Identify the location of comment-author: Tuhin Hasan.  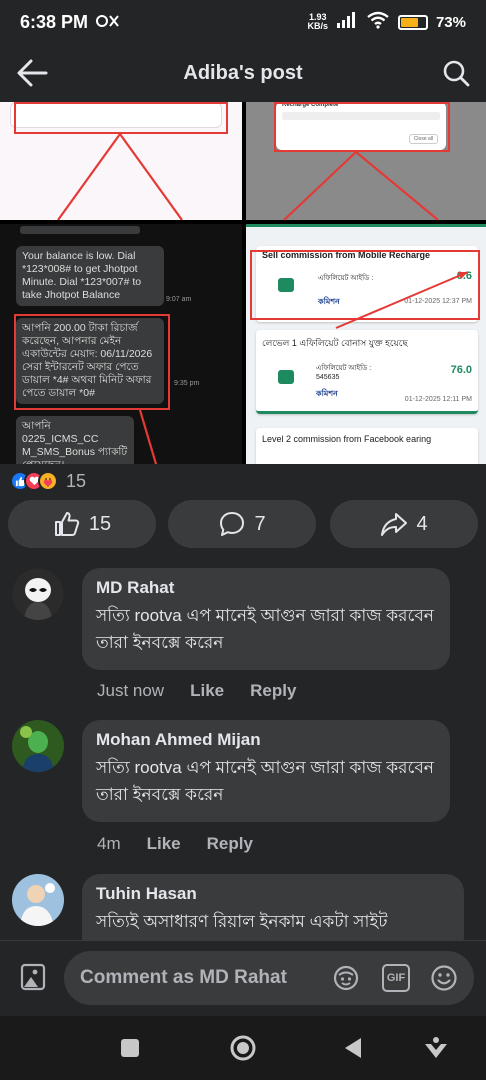
(273, 894).